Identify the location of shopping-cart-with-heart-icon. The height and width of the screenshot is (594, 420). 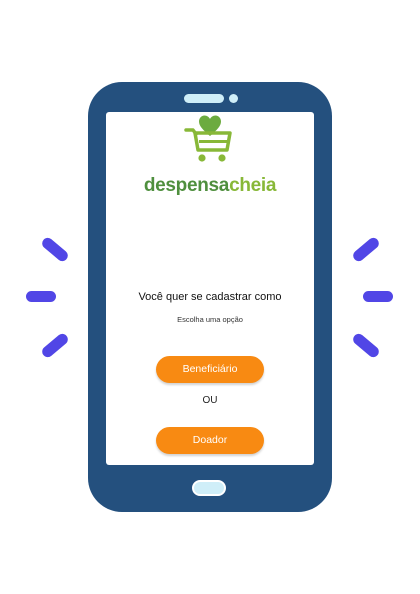
(208, 138).